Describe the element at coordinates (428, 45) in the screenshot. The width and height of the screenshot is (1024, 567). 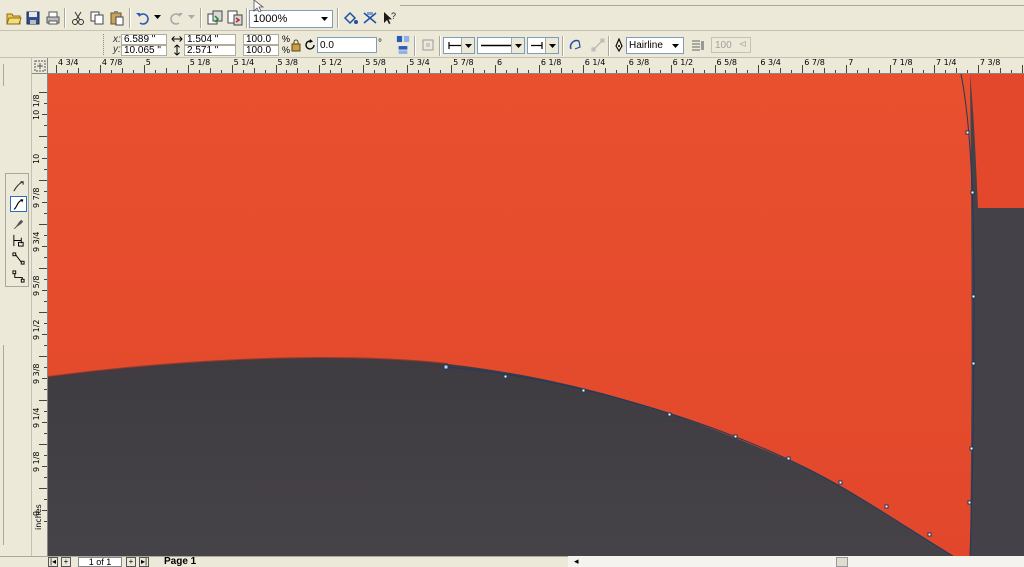
I see `wrap-paragraph-text-icon` at that location.